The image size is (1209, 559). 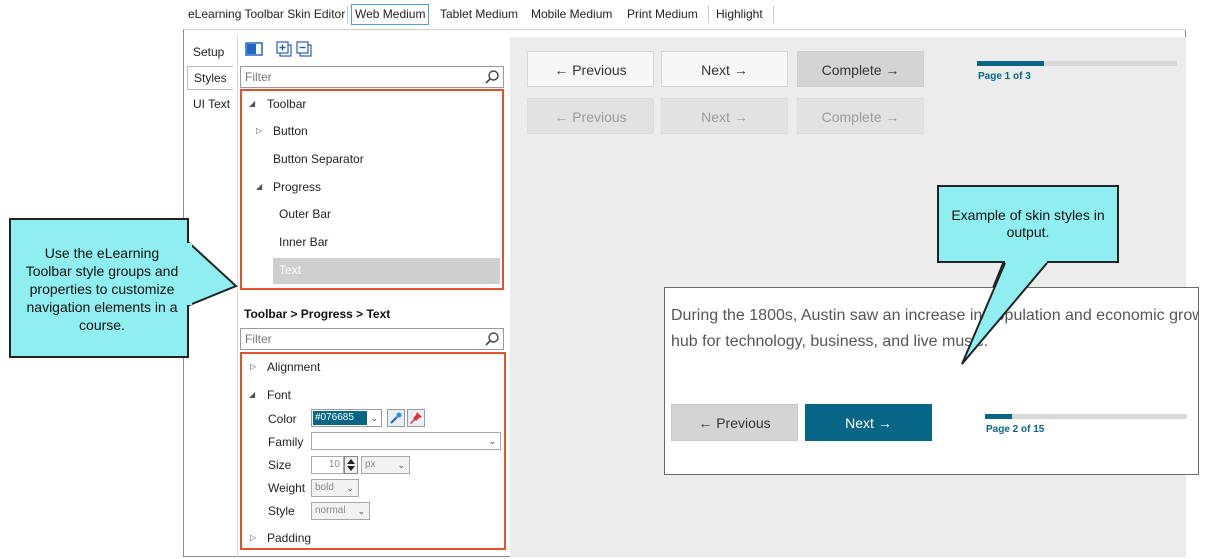 What do you see at coordinates (1077, 63) in the screenshot?
I see `preview-progress-outer-bar` at bounding box center [1077, 63].